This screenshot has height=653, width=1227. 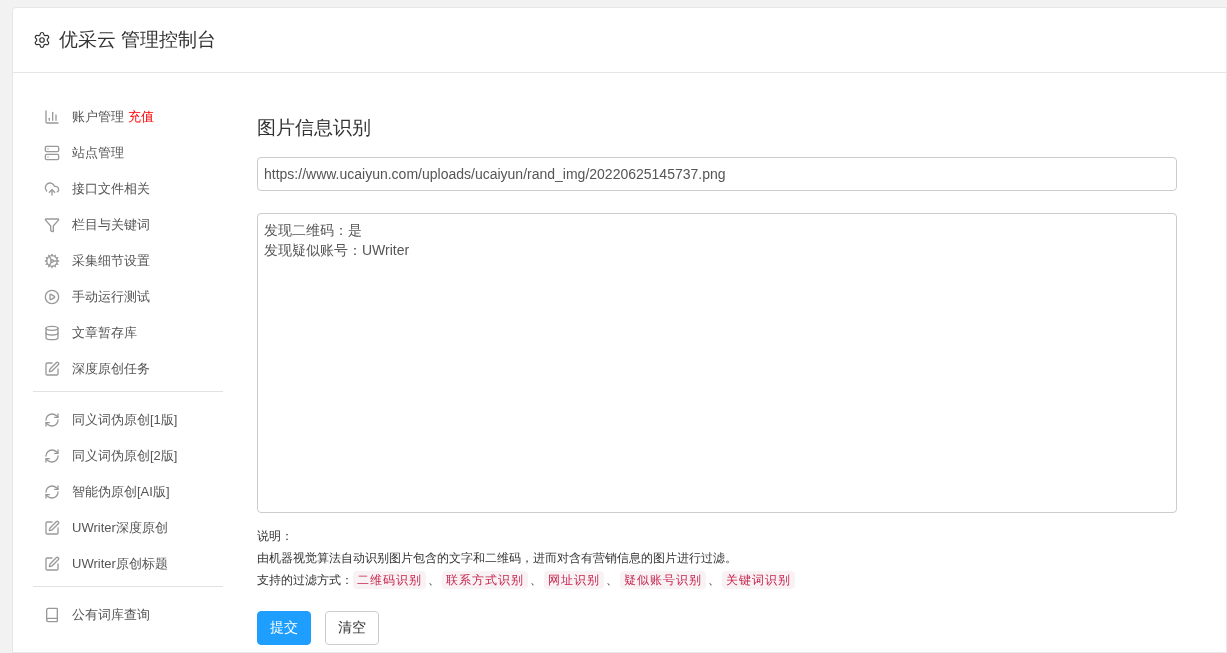 What do you see at coordinates (111, 189) in the screenshot?
I see `sidebar-item: 接口文件相关` at bounding box center [111, 189].